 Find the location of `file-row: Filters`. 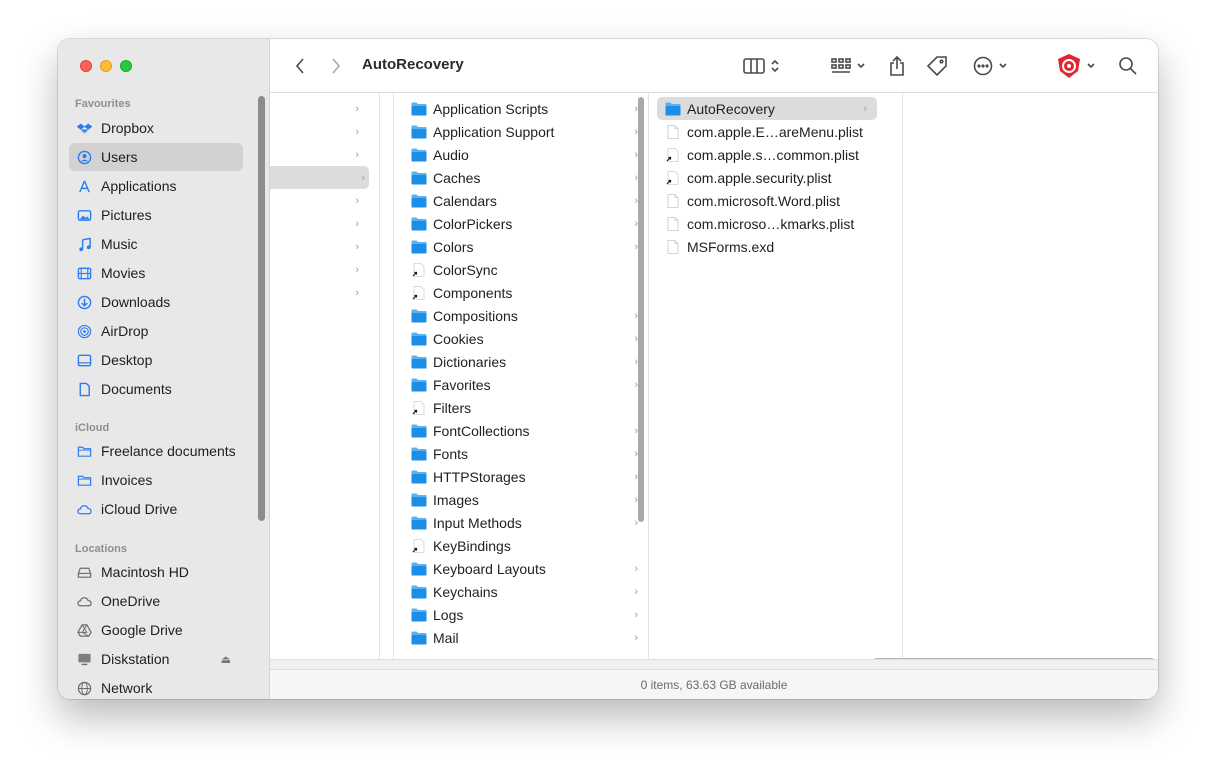

file-row: Filters is located at coordinates (521, 407).